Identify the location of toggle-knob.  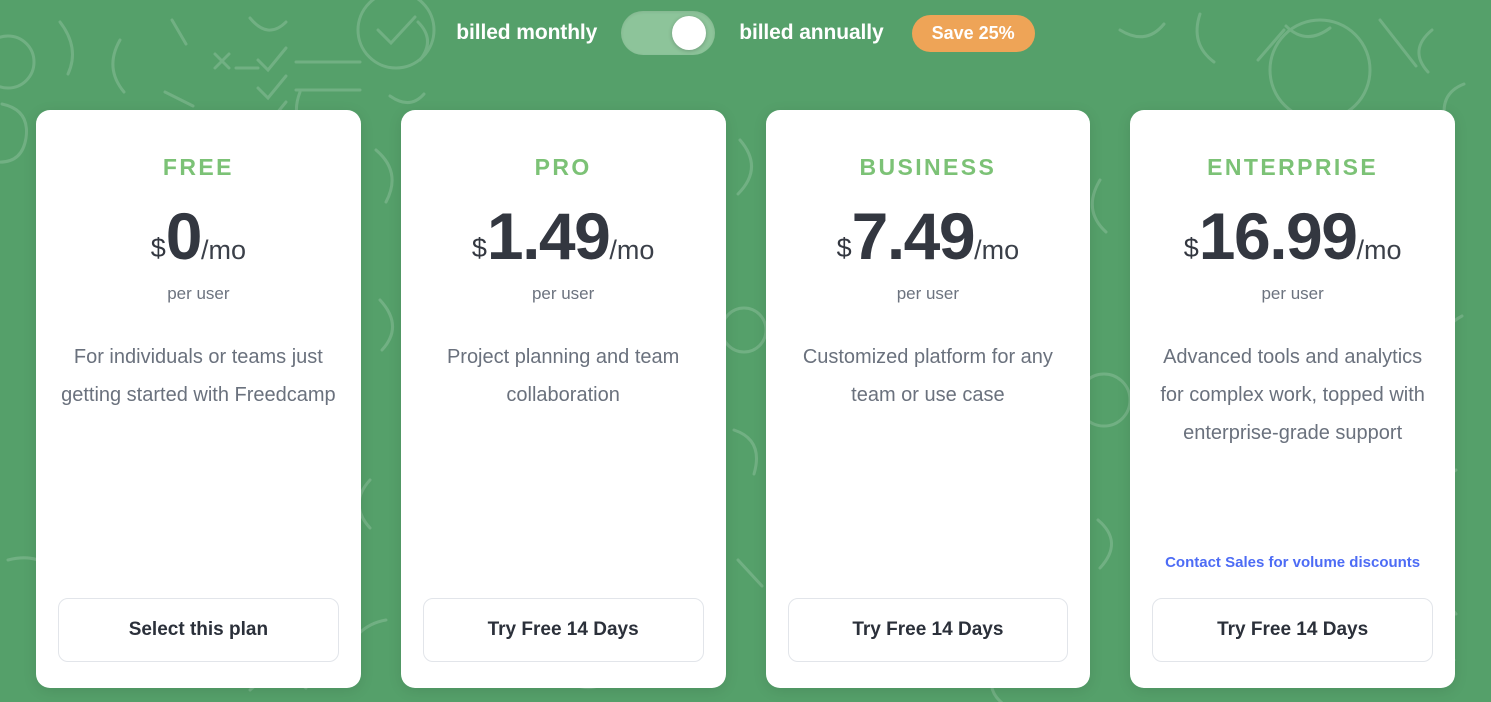
(689, 33).